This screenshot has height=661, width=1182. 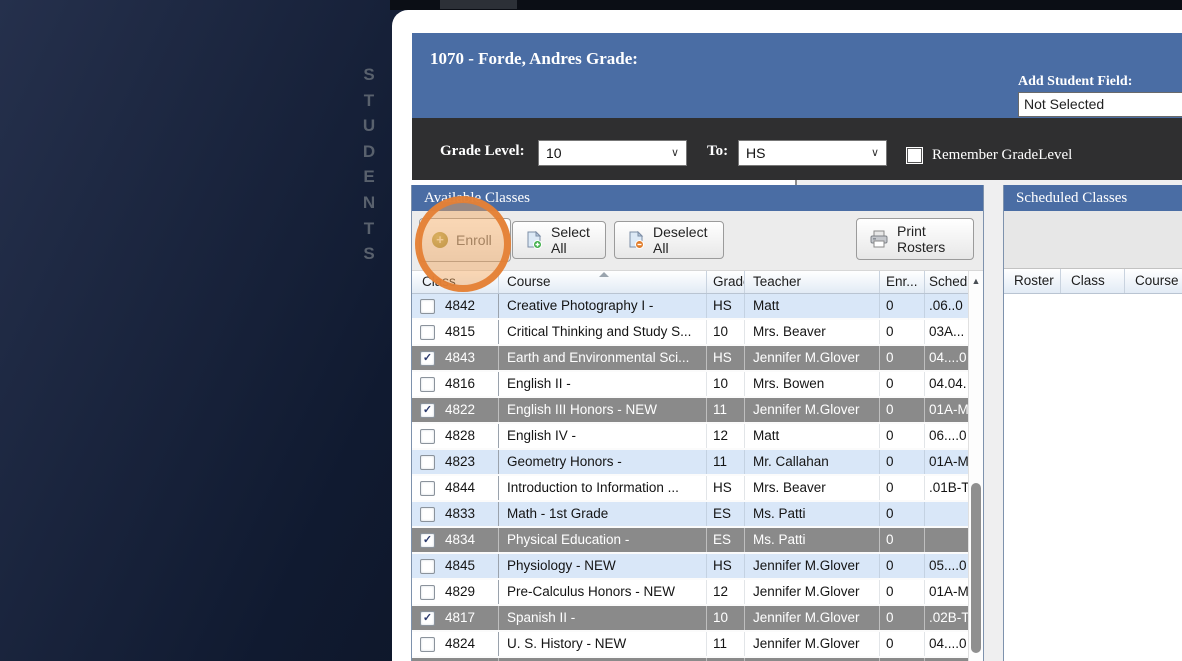 I want to click on column-header-roster: Roster, so click(x=1032, y=281).